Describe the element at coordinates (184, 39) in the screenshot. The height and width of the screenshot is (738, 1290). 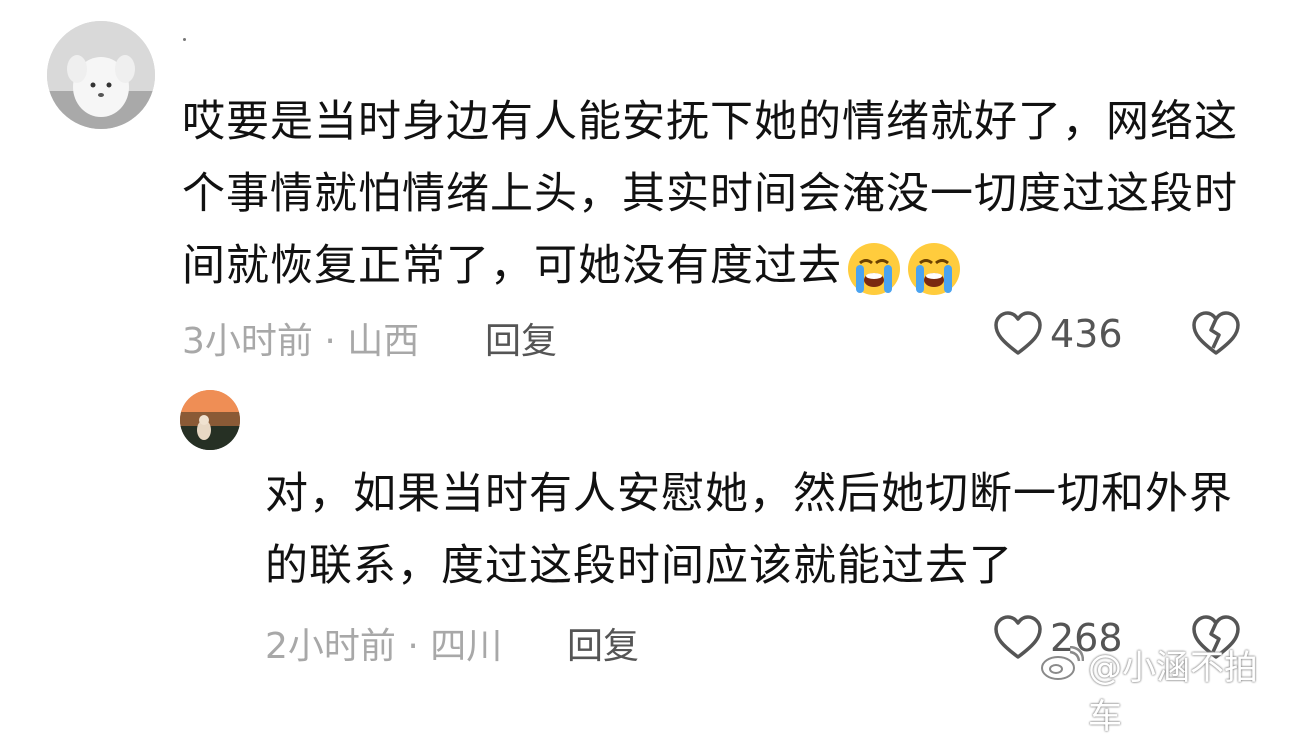
I see `decorative-dot` at that location.